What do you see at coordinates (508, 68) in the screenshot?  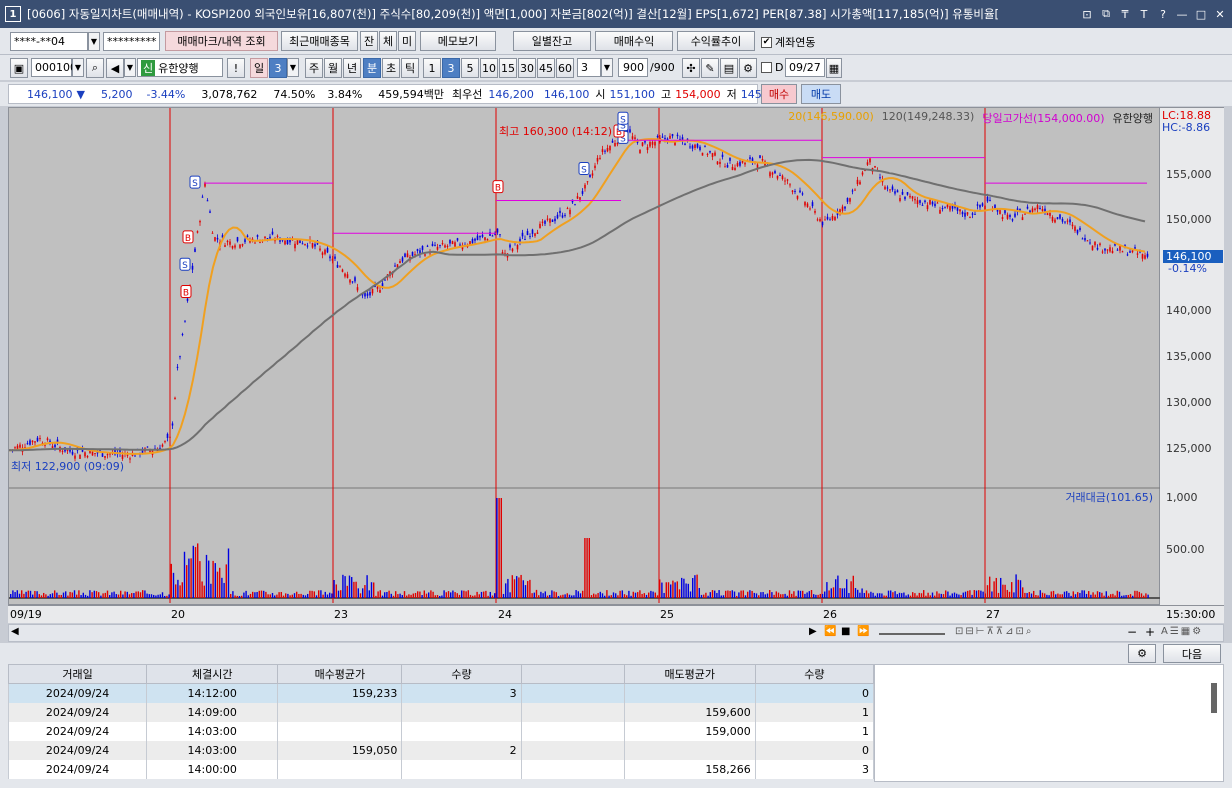 I see `min-15-button: 15` at bounding box center [508, 68].